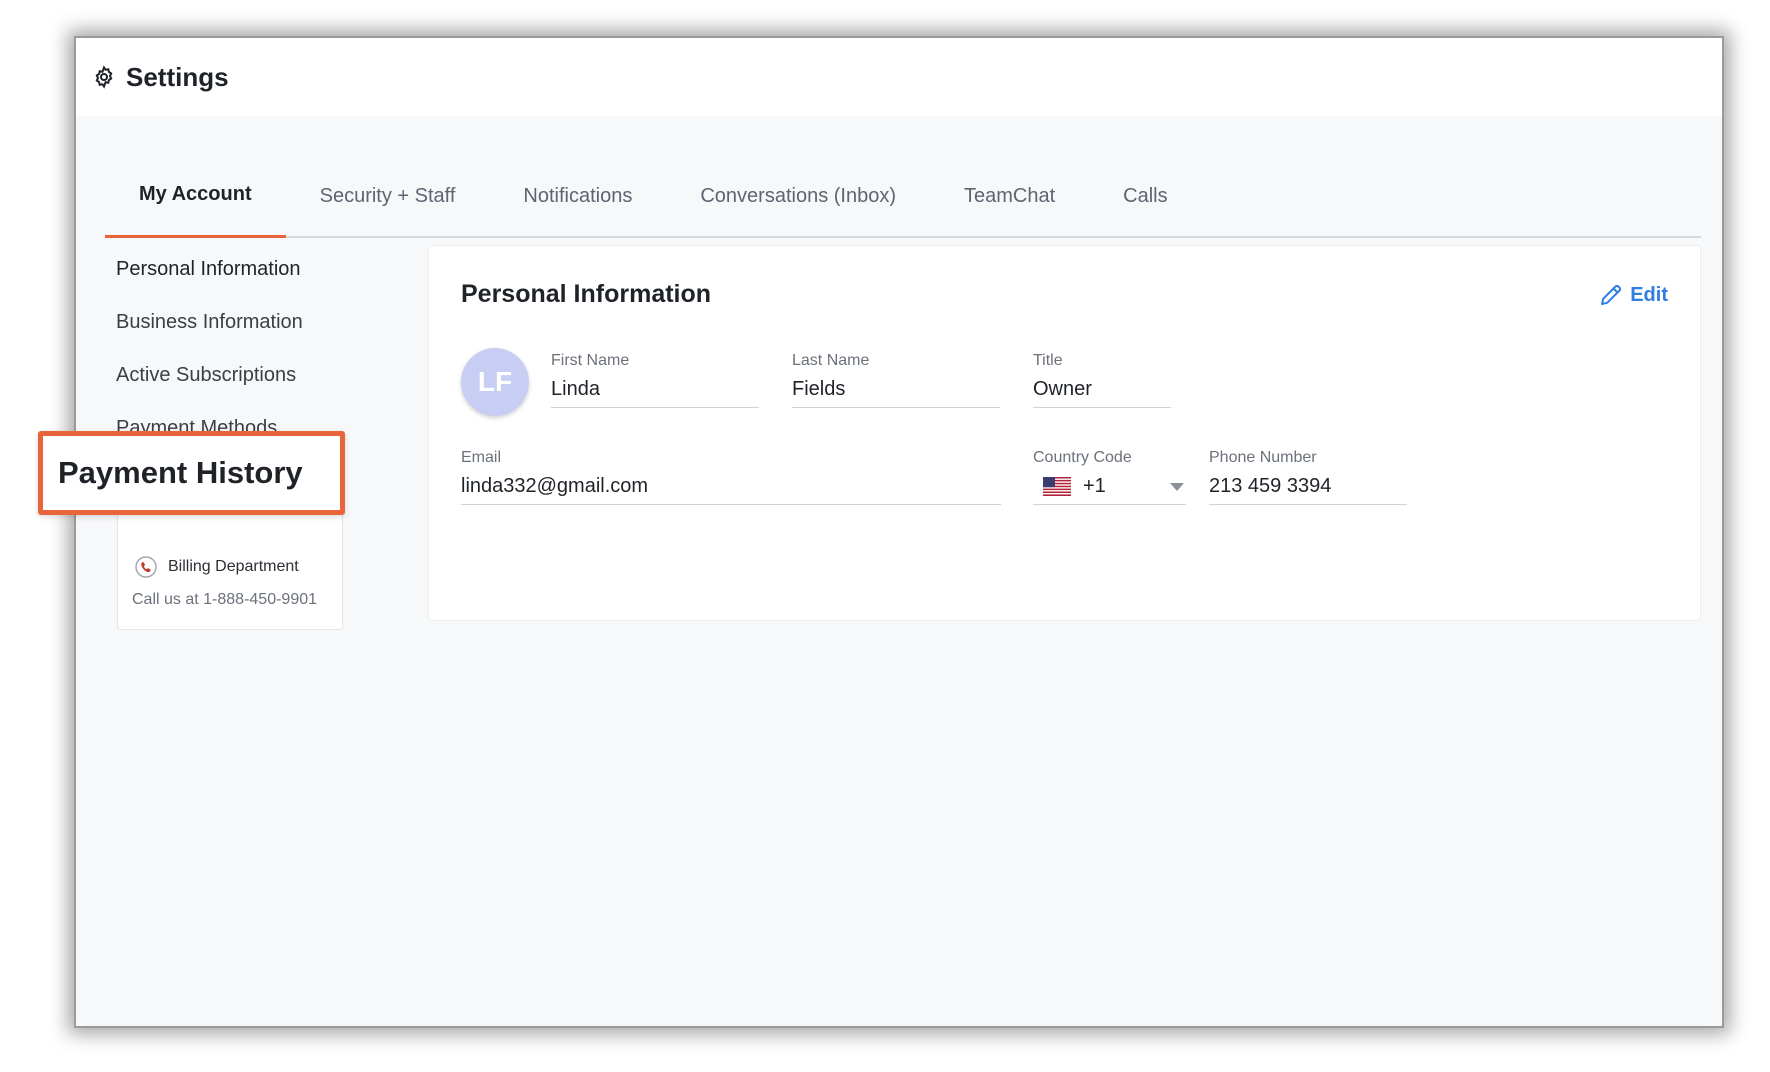 This screenshot has height=1072, width=1770. I want to click on tab-my-account: My Account, so click(195, 196).